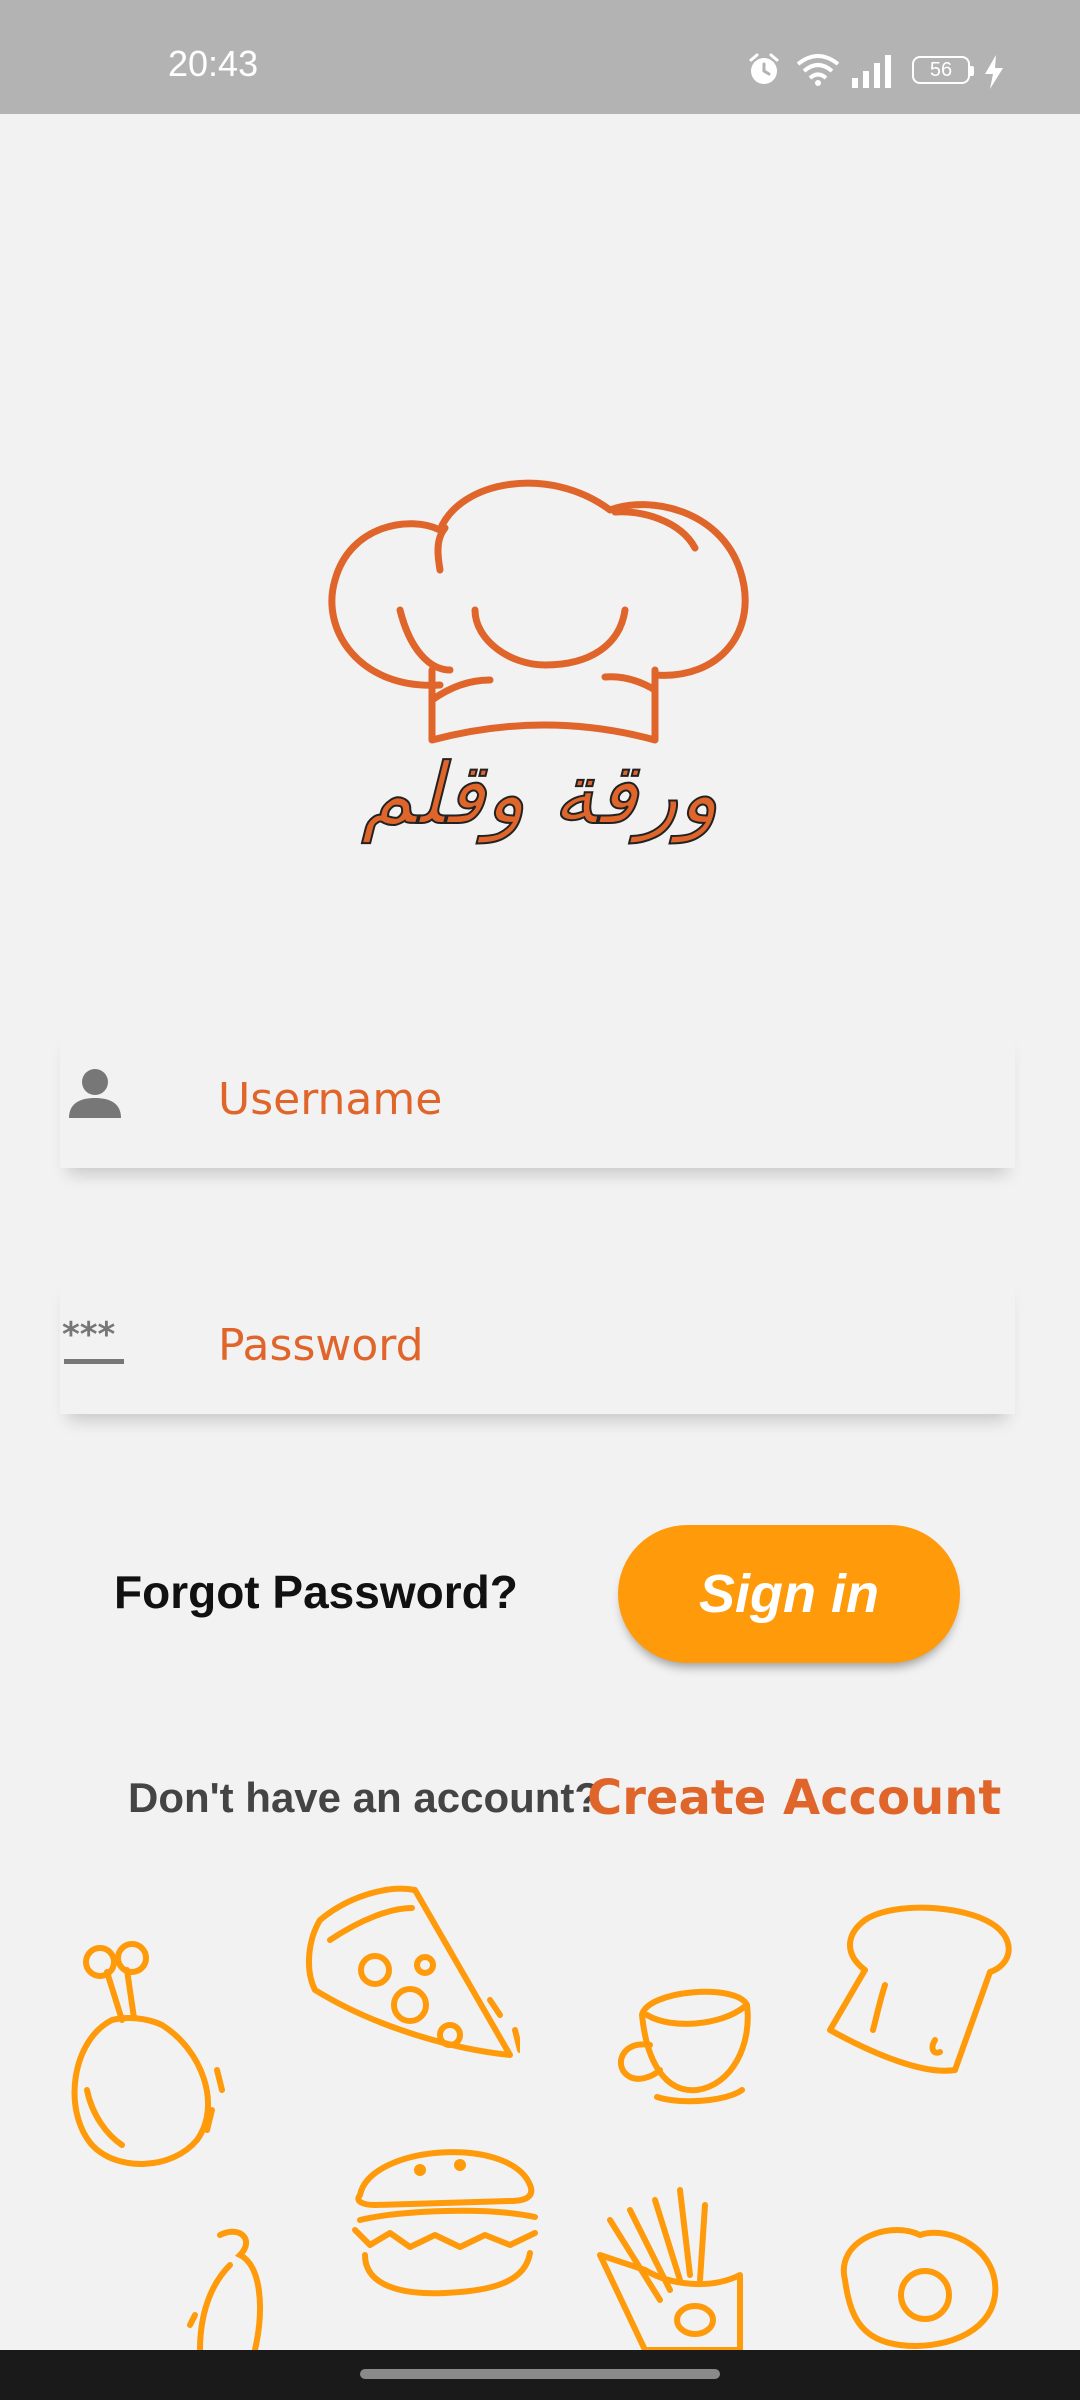 This screenshot has height=2400, width=1080. What do you see at coordinates (818, 70) in the screenshot?
I see `wifi-icon` at bounding box center [818, 70].